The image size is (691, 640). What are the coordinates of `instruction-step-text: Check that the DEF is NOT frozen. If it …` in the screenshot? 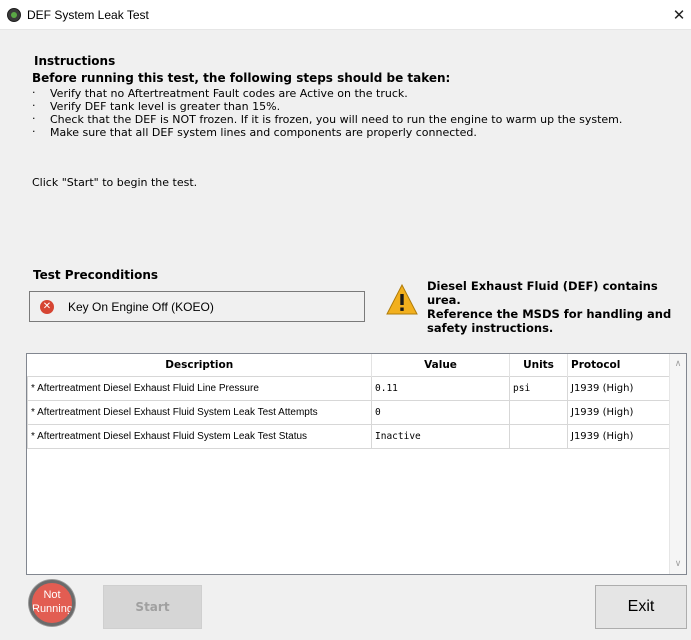 It's located at (336, 119).